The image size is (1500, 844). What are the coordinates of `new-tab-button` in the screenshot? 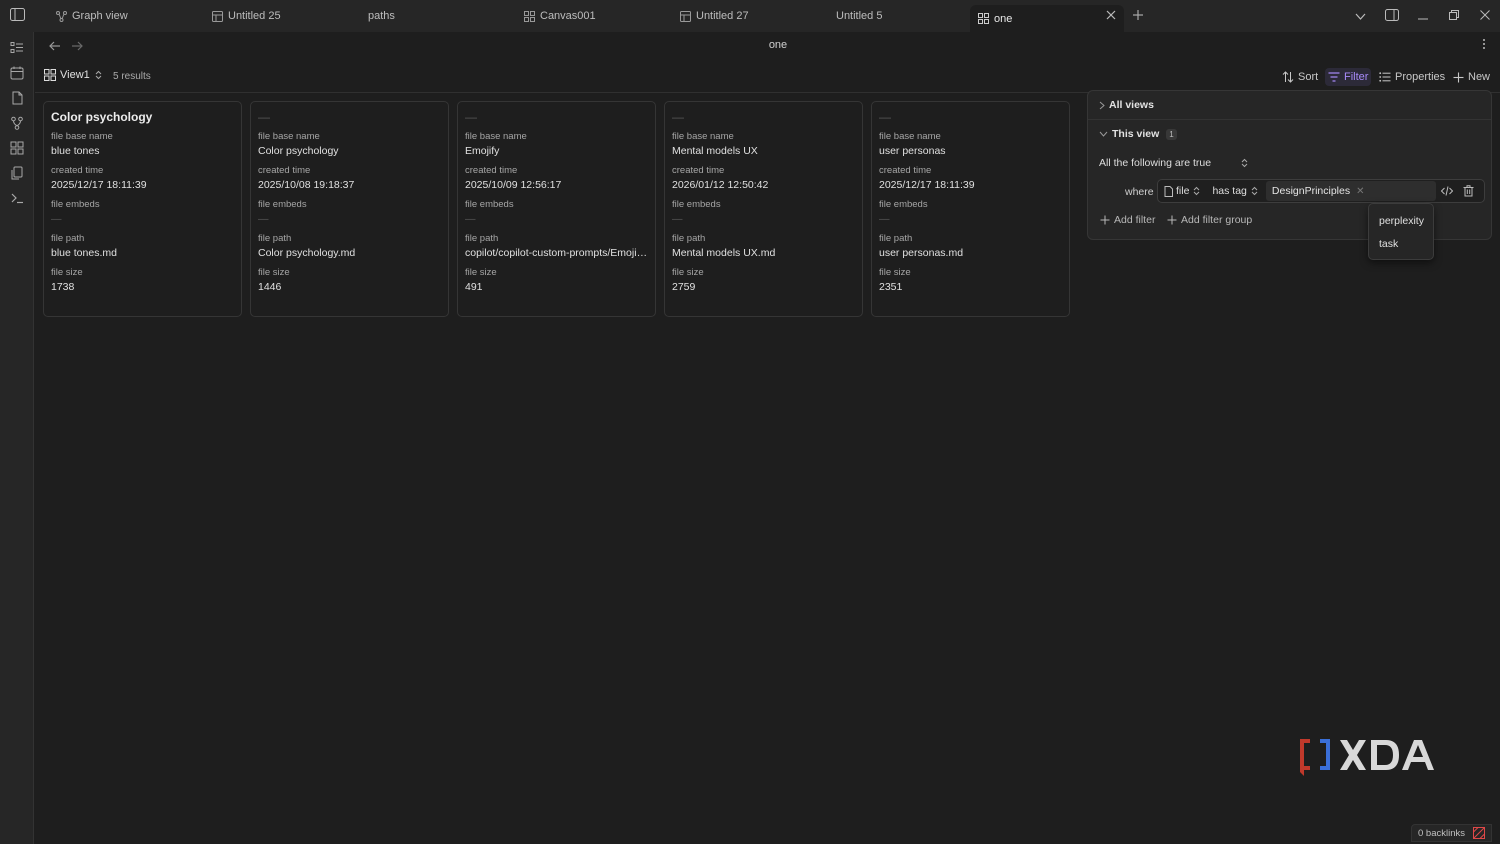 It's located at (1138, 16).